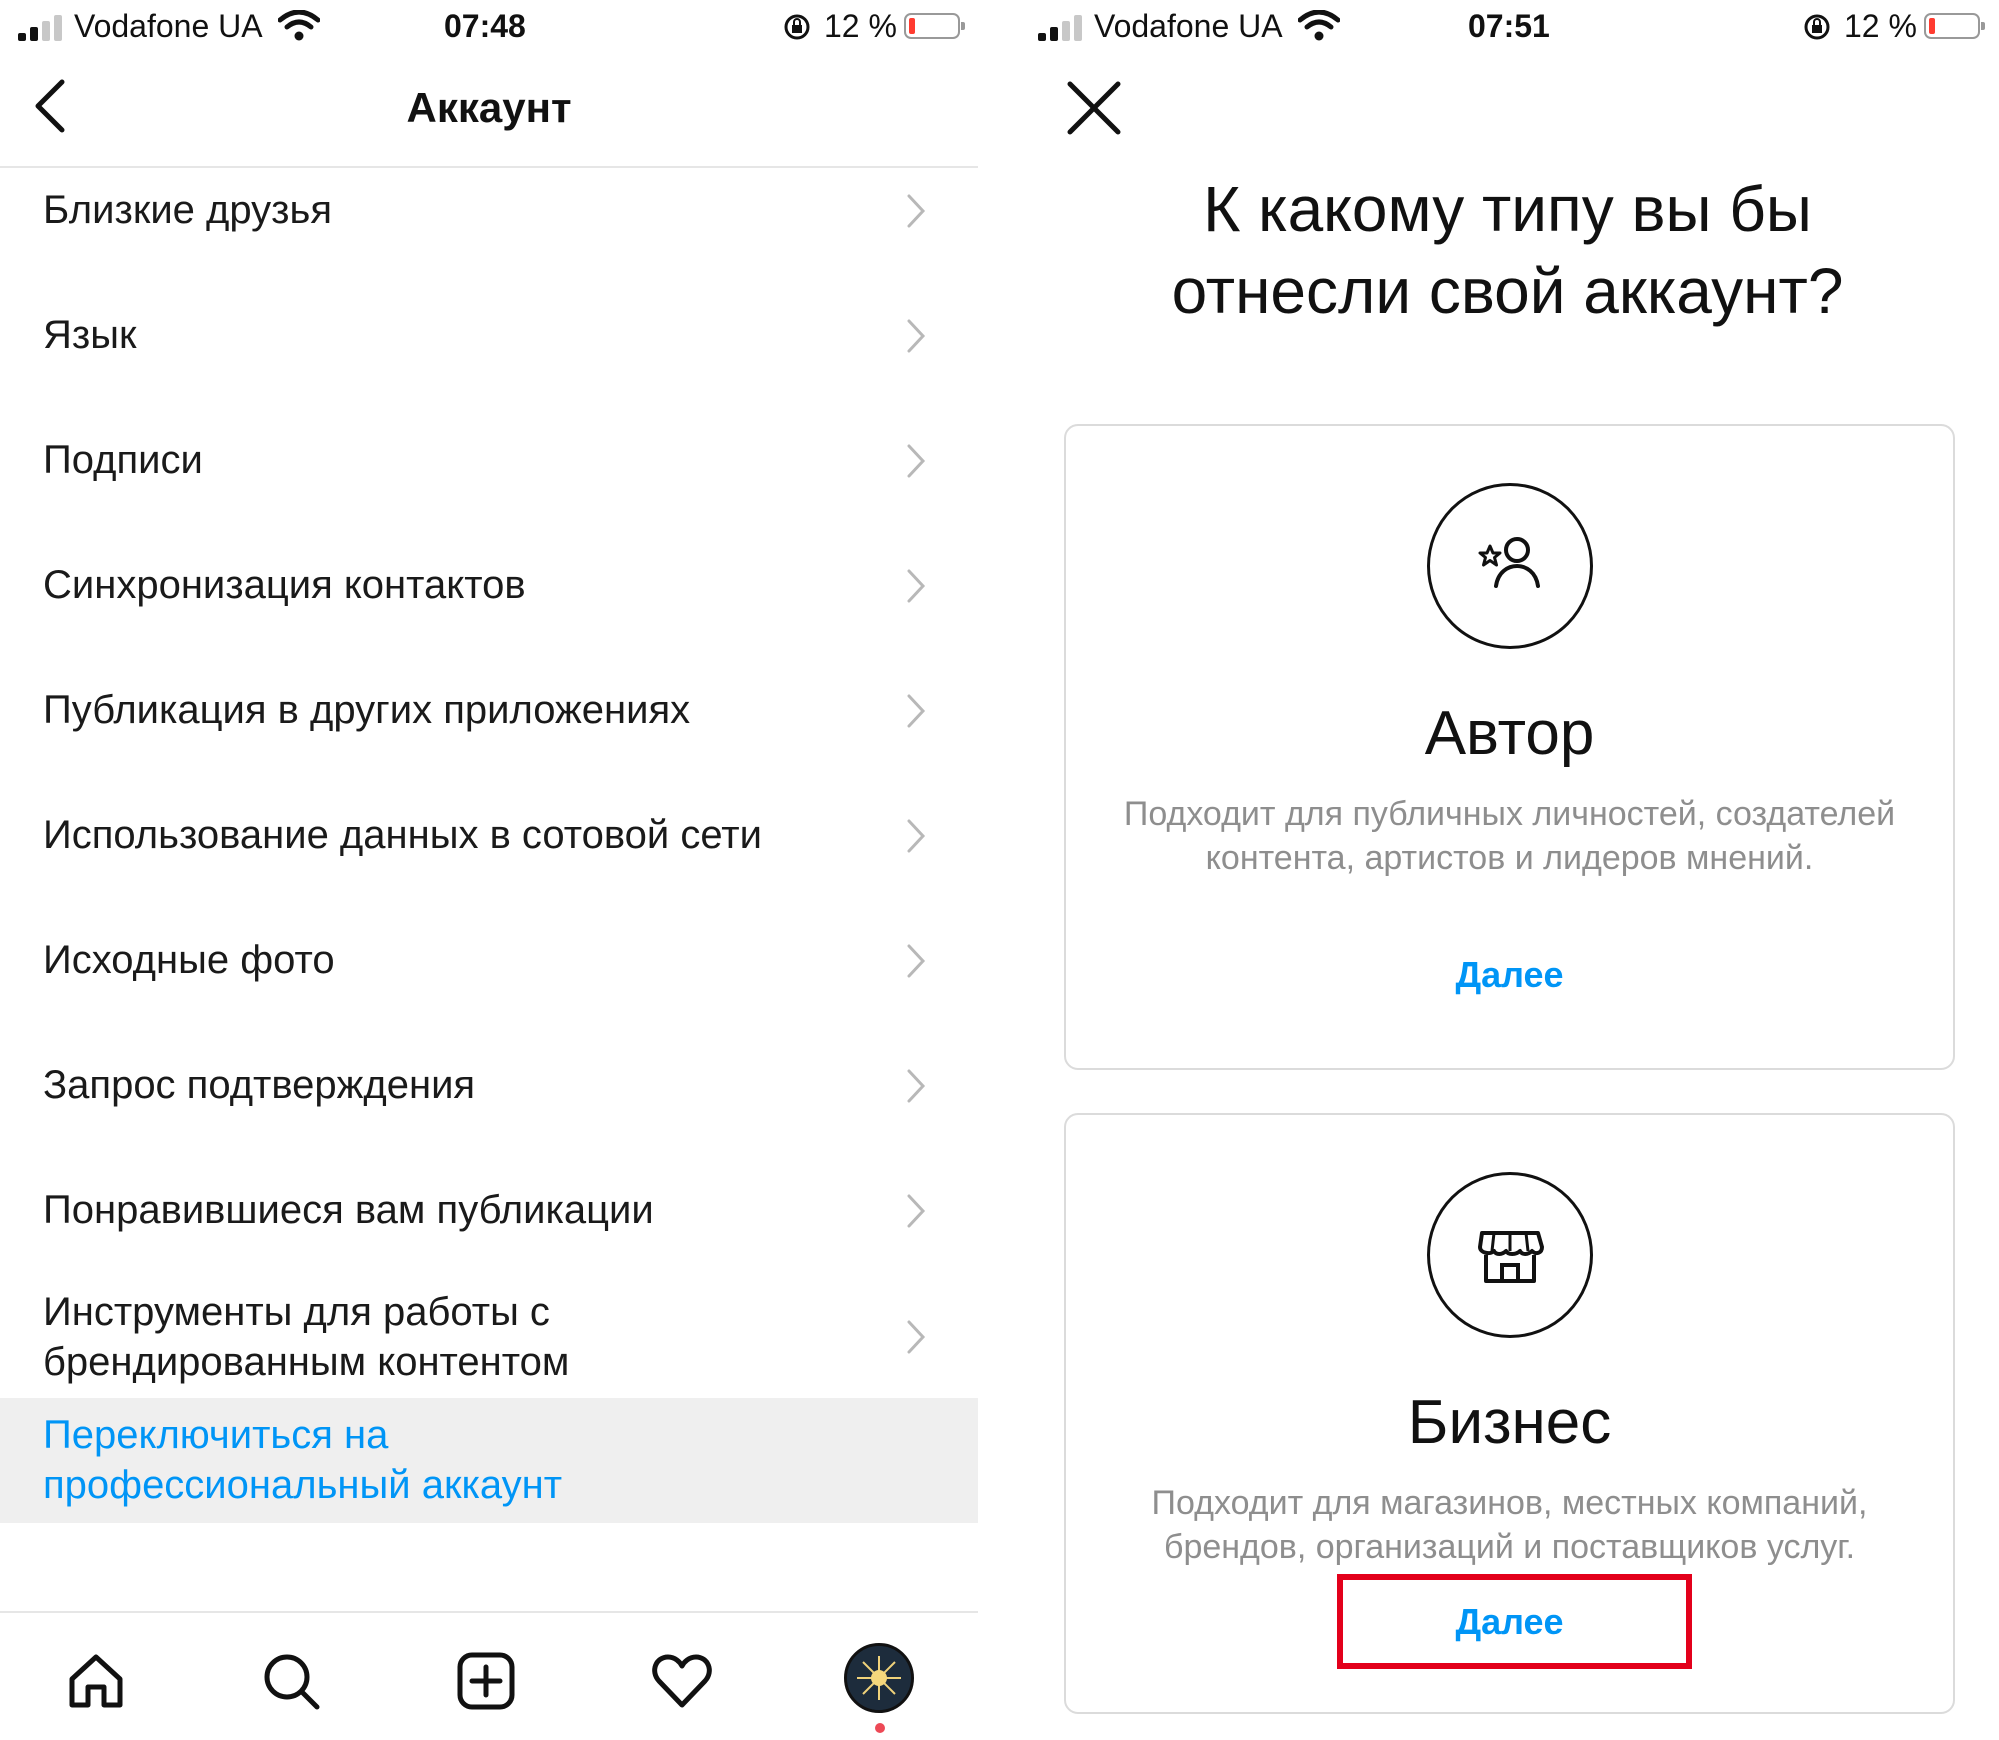 This screenshot has width=1999, height=1740. Describe the element at coordinates (489, 335) in the screenshot. I see `menu-item-language: Язык` at that location.